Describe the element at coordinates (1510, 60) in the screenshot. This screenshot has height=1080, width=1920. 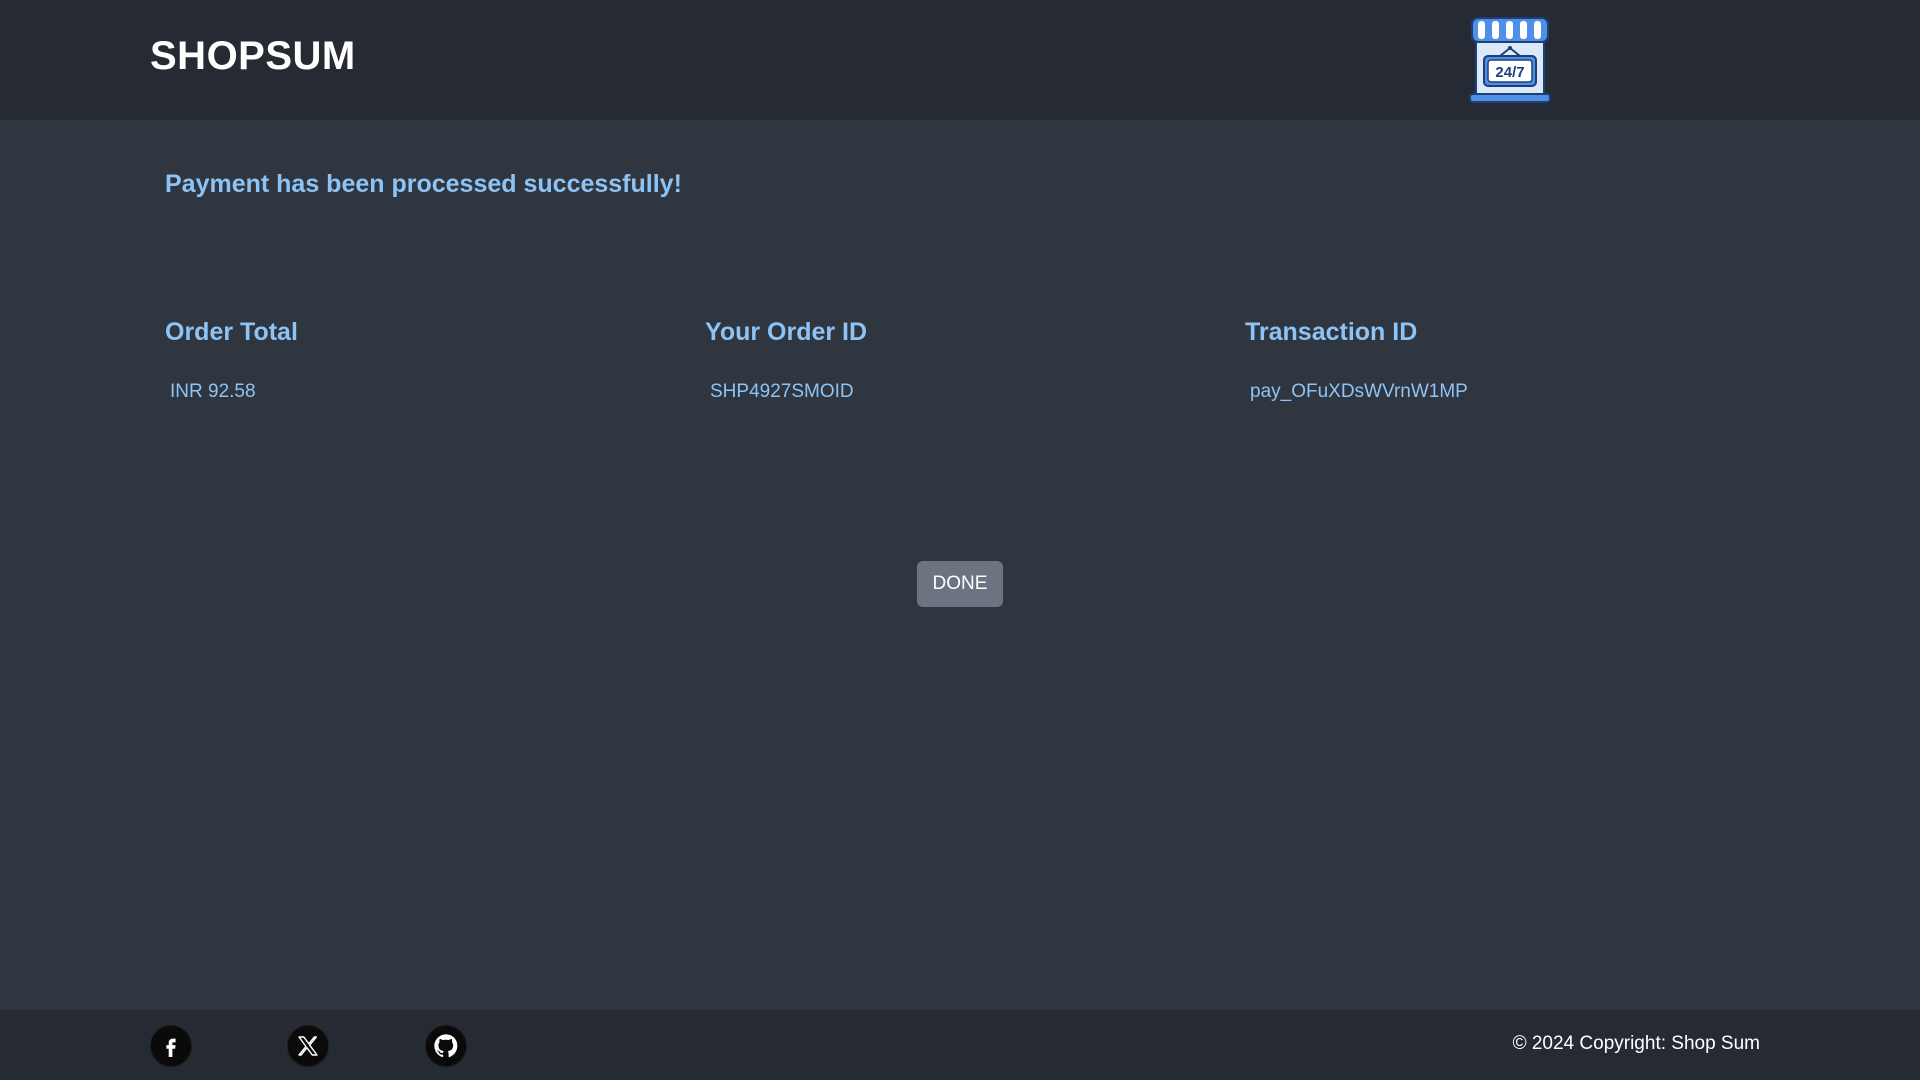
I see `storefront-24-7-icon: 24/7` at that location.